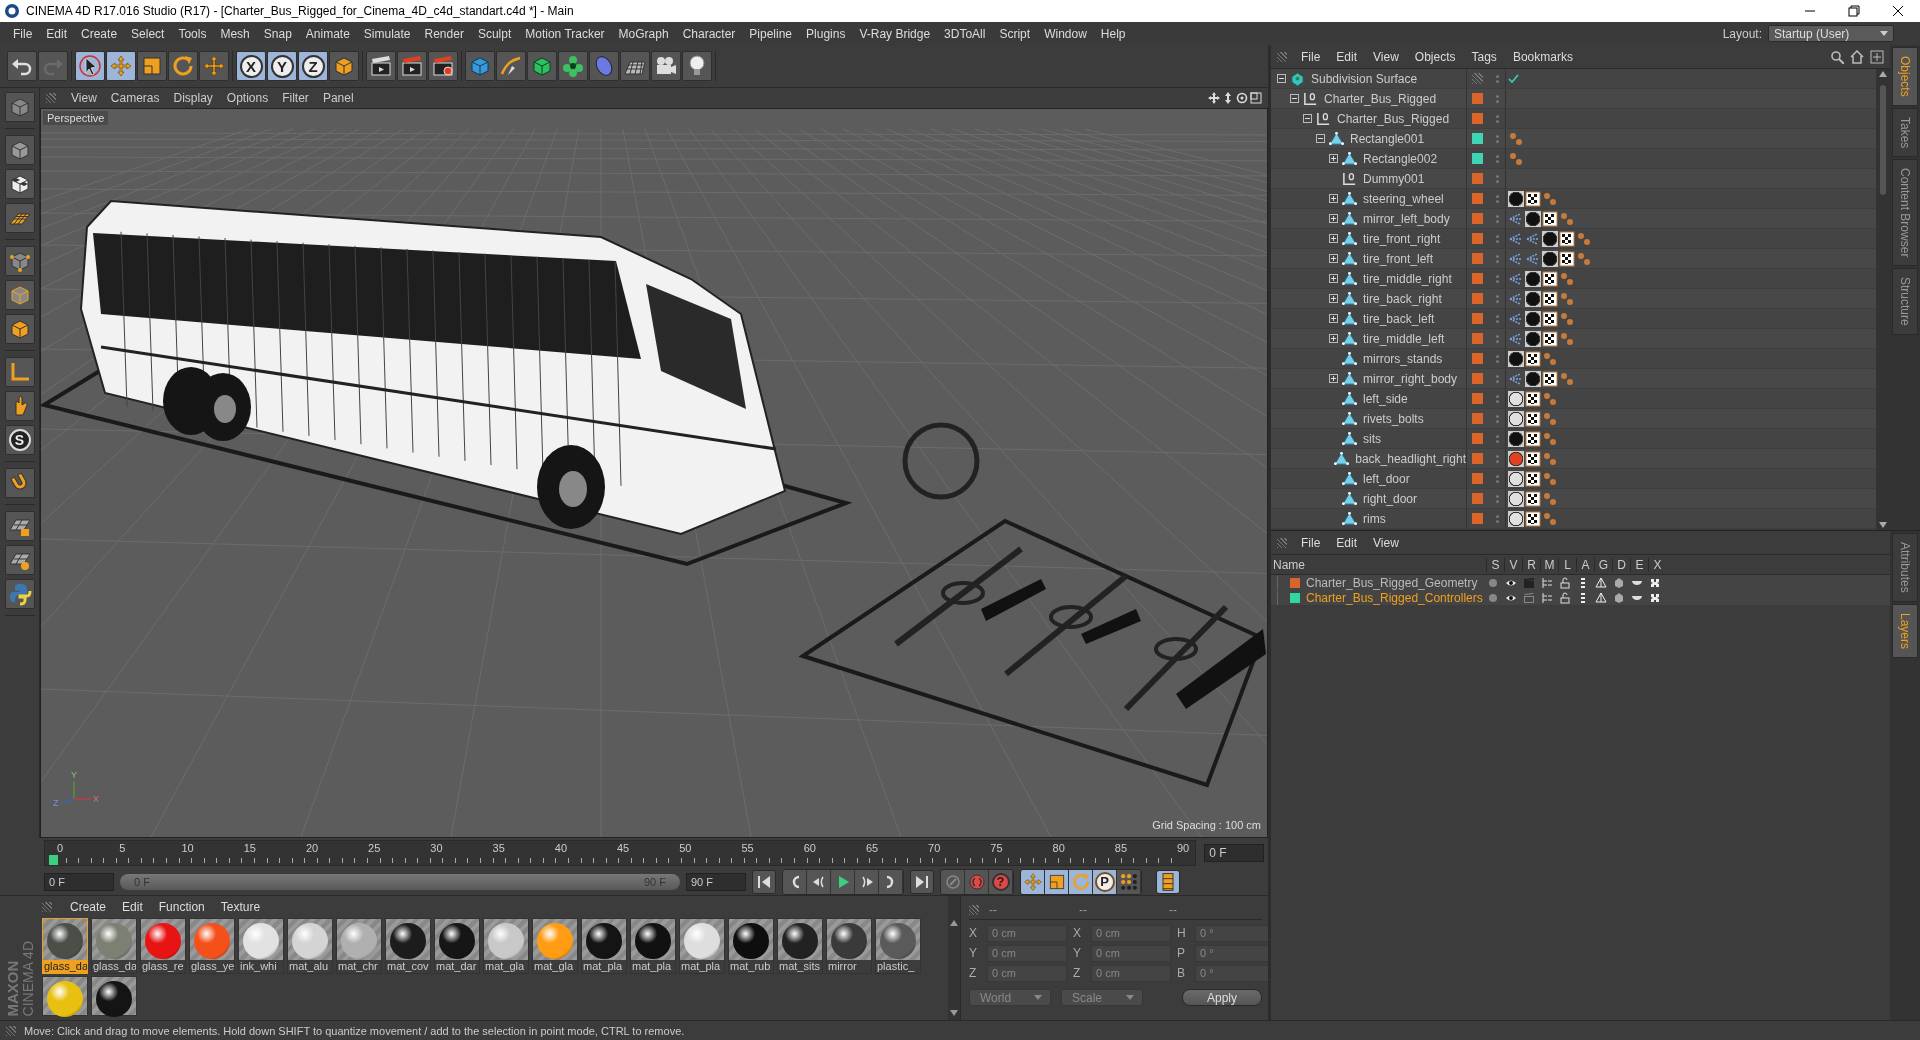 This screenshot has width=1920, height=1040. I want to click on timeline-ruler: 0 5 10 15 20 25 30 35 40 45 50 55 60 65 70 75 80 85 90, so click(620, 853).